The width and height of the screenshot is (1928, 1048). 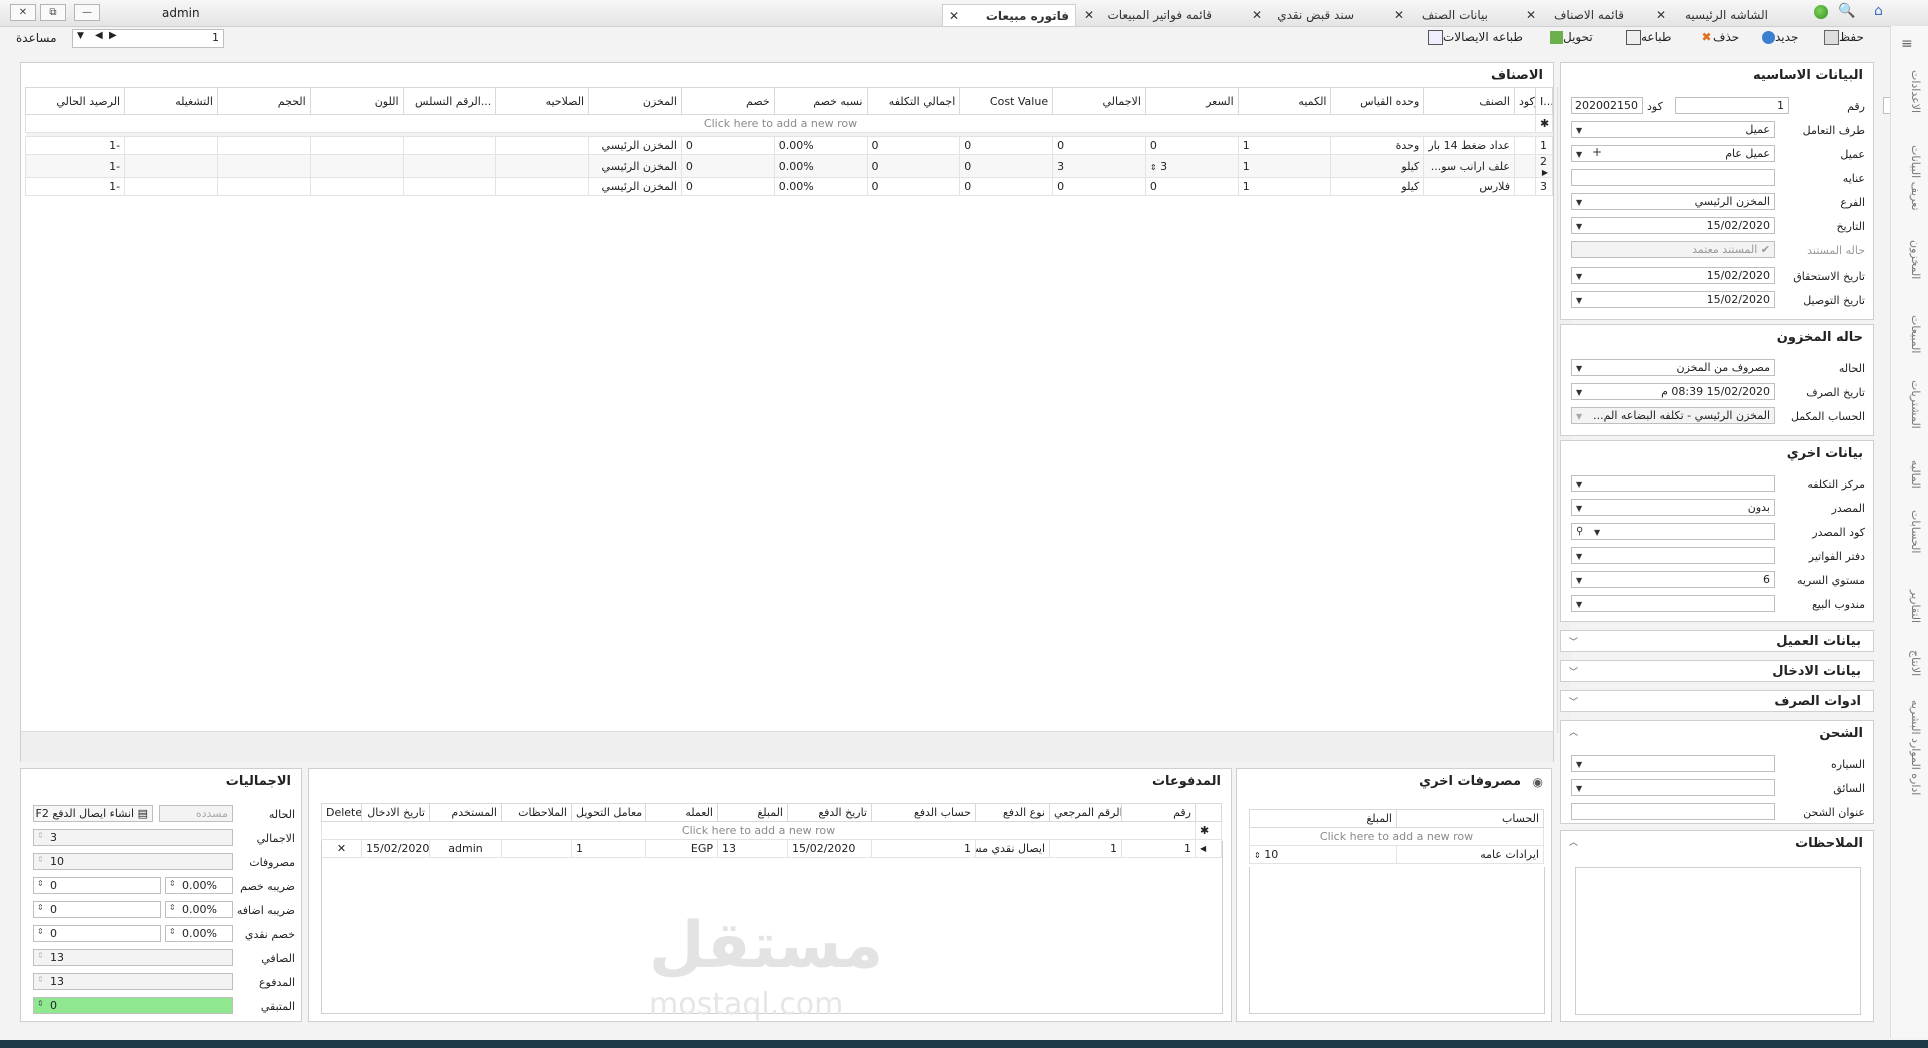 I want to click on tab-items-list: قائمه الاصناف ✕, so click(x=1575, y=15).